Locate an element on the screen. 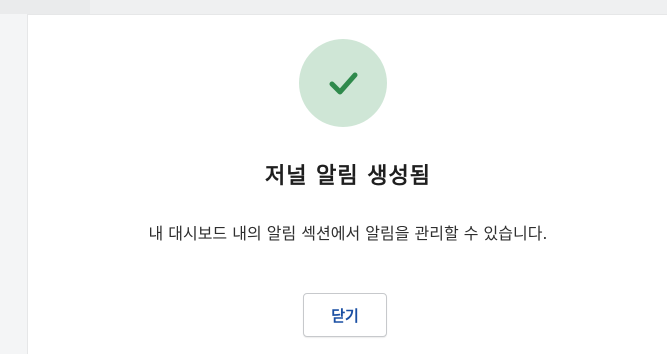 This screenshot has width=667, height=354. check-icon is located at coordinates (343, 83).